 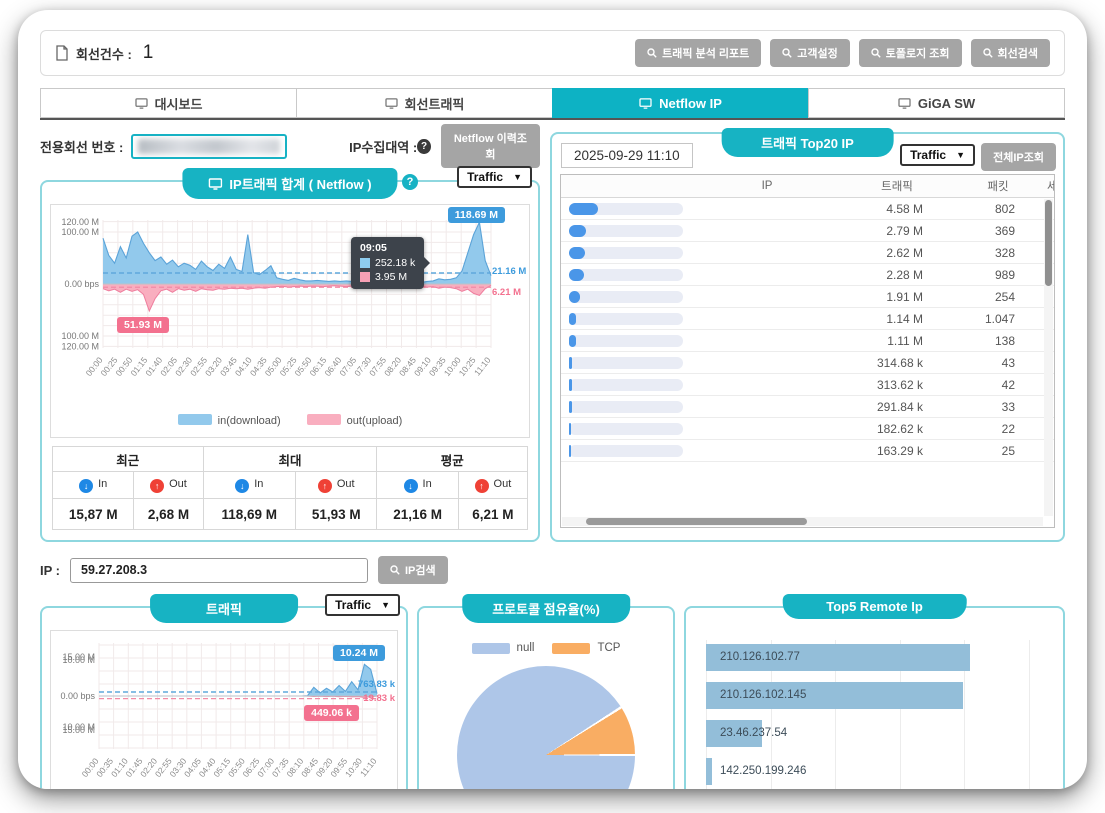 What do you see at coordinates (807, 385) in the screenshot?
I see `table-row: 313.62 k 42` at bounding box center [807, 385].